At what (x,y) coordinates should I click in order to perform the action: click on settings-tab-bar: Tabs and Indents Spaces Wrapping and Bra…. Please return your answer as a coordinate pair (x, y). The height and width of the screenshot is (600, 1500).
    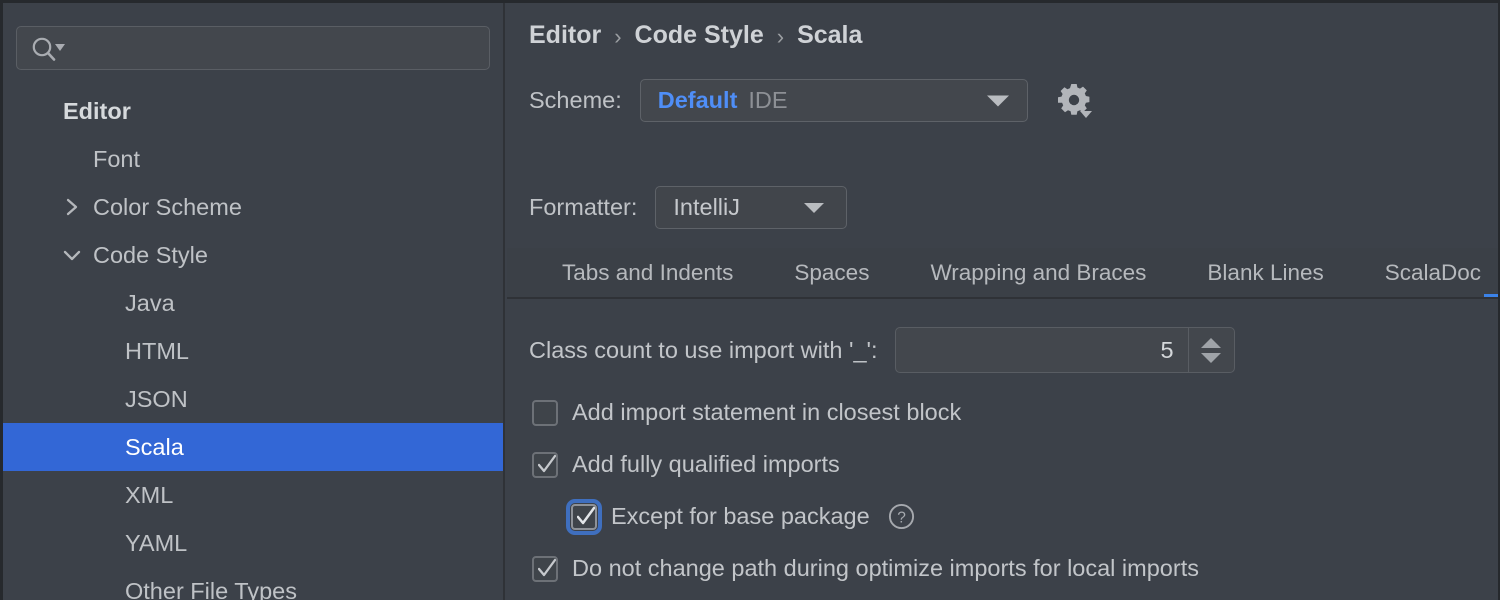
    Looking at the image, I should click on (1002, 273).